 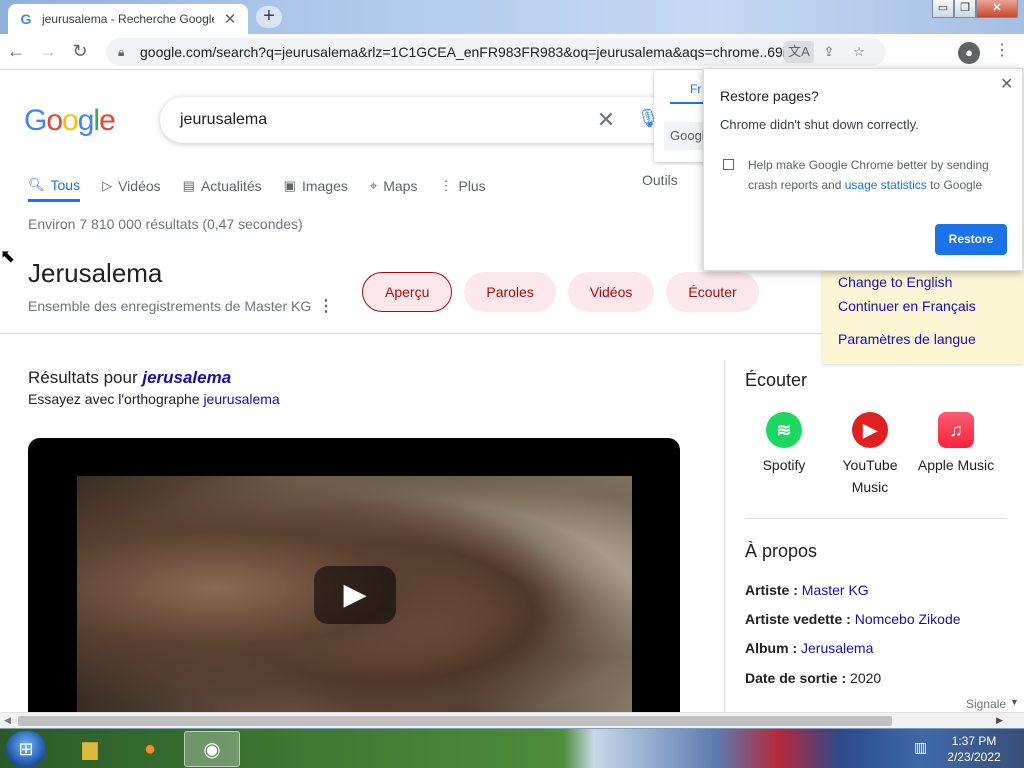 What do you see at coordinates (446, 185) in the screenshot?
I see `more-vert-icon: ⋮` at bounding box center [446, 185].